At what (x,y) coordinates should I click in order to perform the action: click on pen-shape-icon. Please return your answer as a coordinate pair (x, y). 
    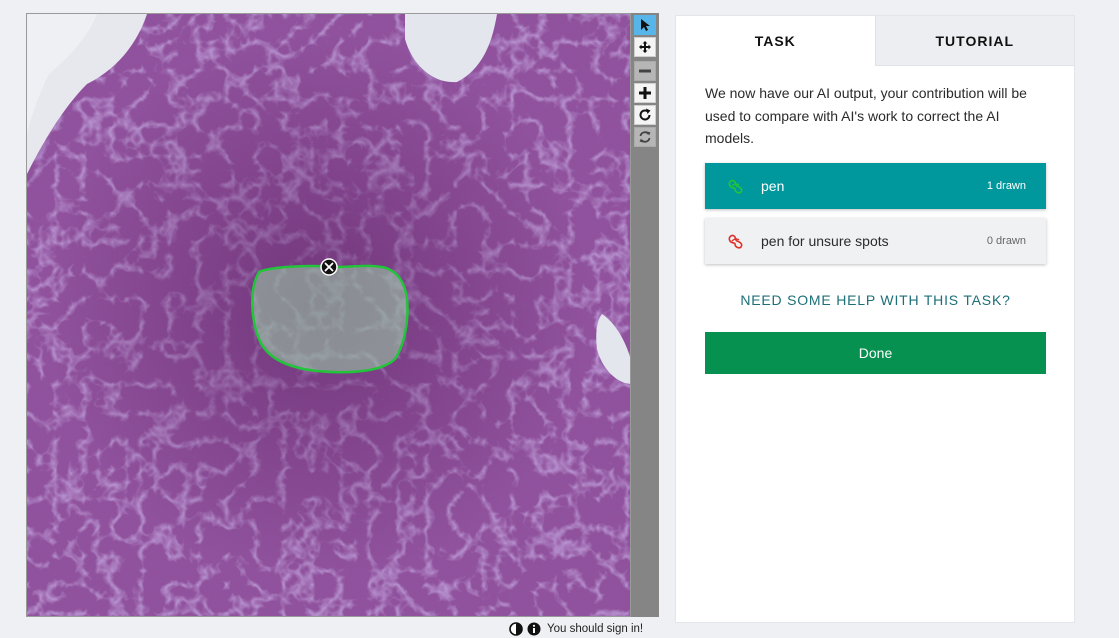
    Looking at the image, I should click on (736, 186).